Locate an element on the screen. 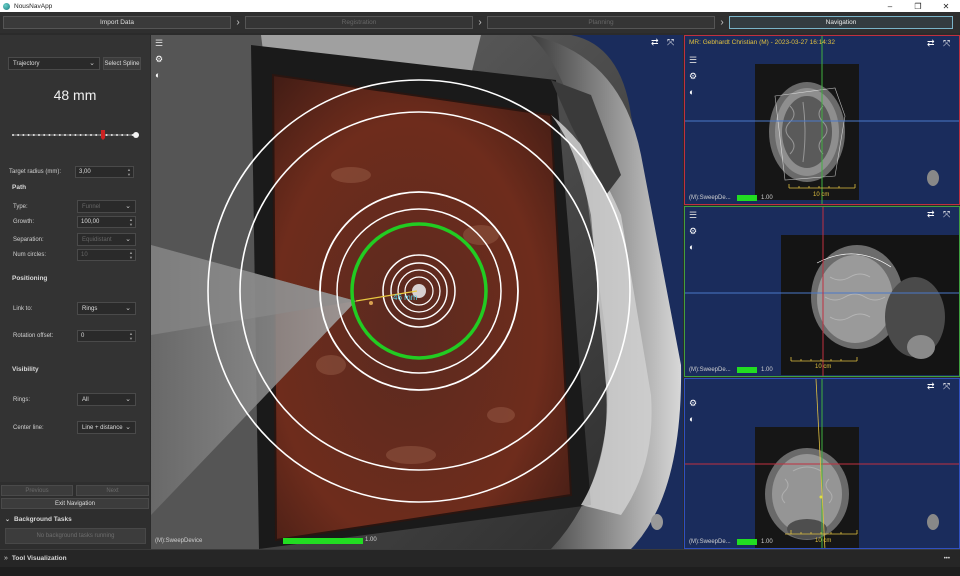 Image resolution: width=960 pixels, height=576 pixels. trajectory-distance-label: 46 mm is located at coordinates (405, 297).